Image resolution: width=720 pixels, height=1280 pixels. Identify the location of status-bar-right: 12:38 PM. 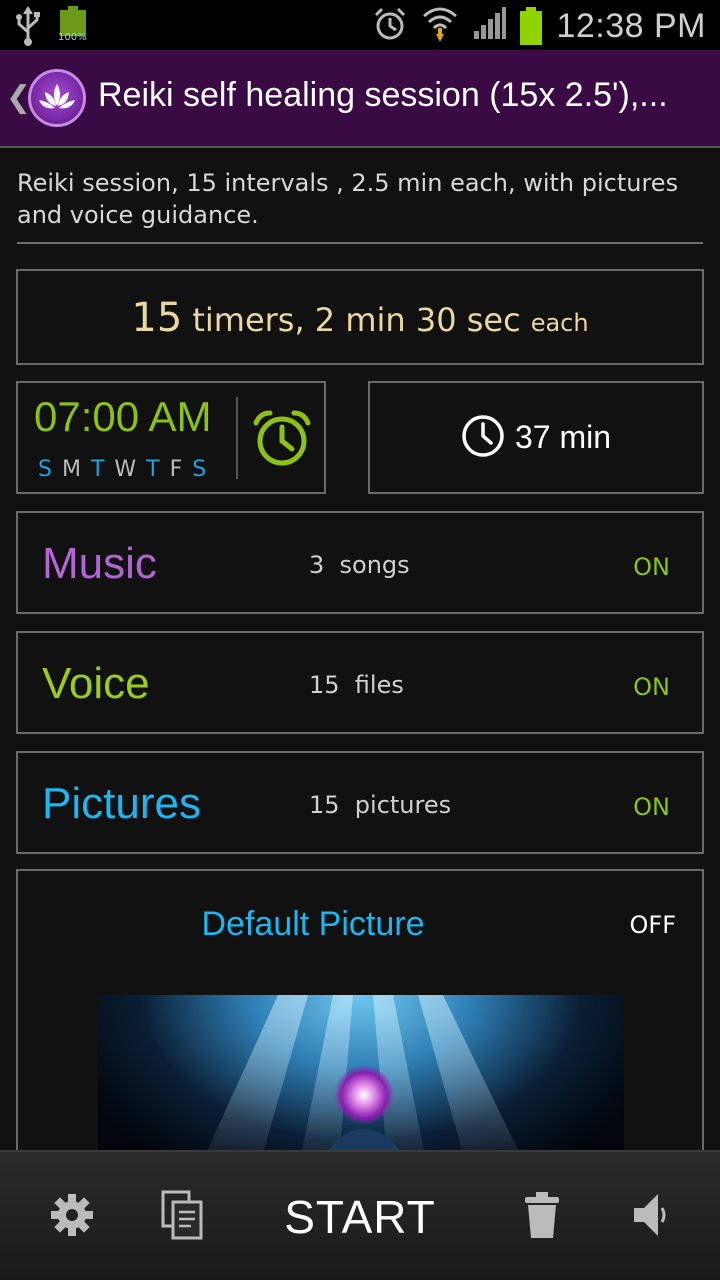
(539, 26).